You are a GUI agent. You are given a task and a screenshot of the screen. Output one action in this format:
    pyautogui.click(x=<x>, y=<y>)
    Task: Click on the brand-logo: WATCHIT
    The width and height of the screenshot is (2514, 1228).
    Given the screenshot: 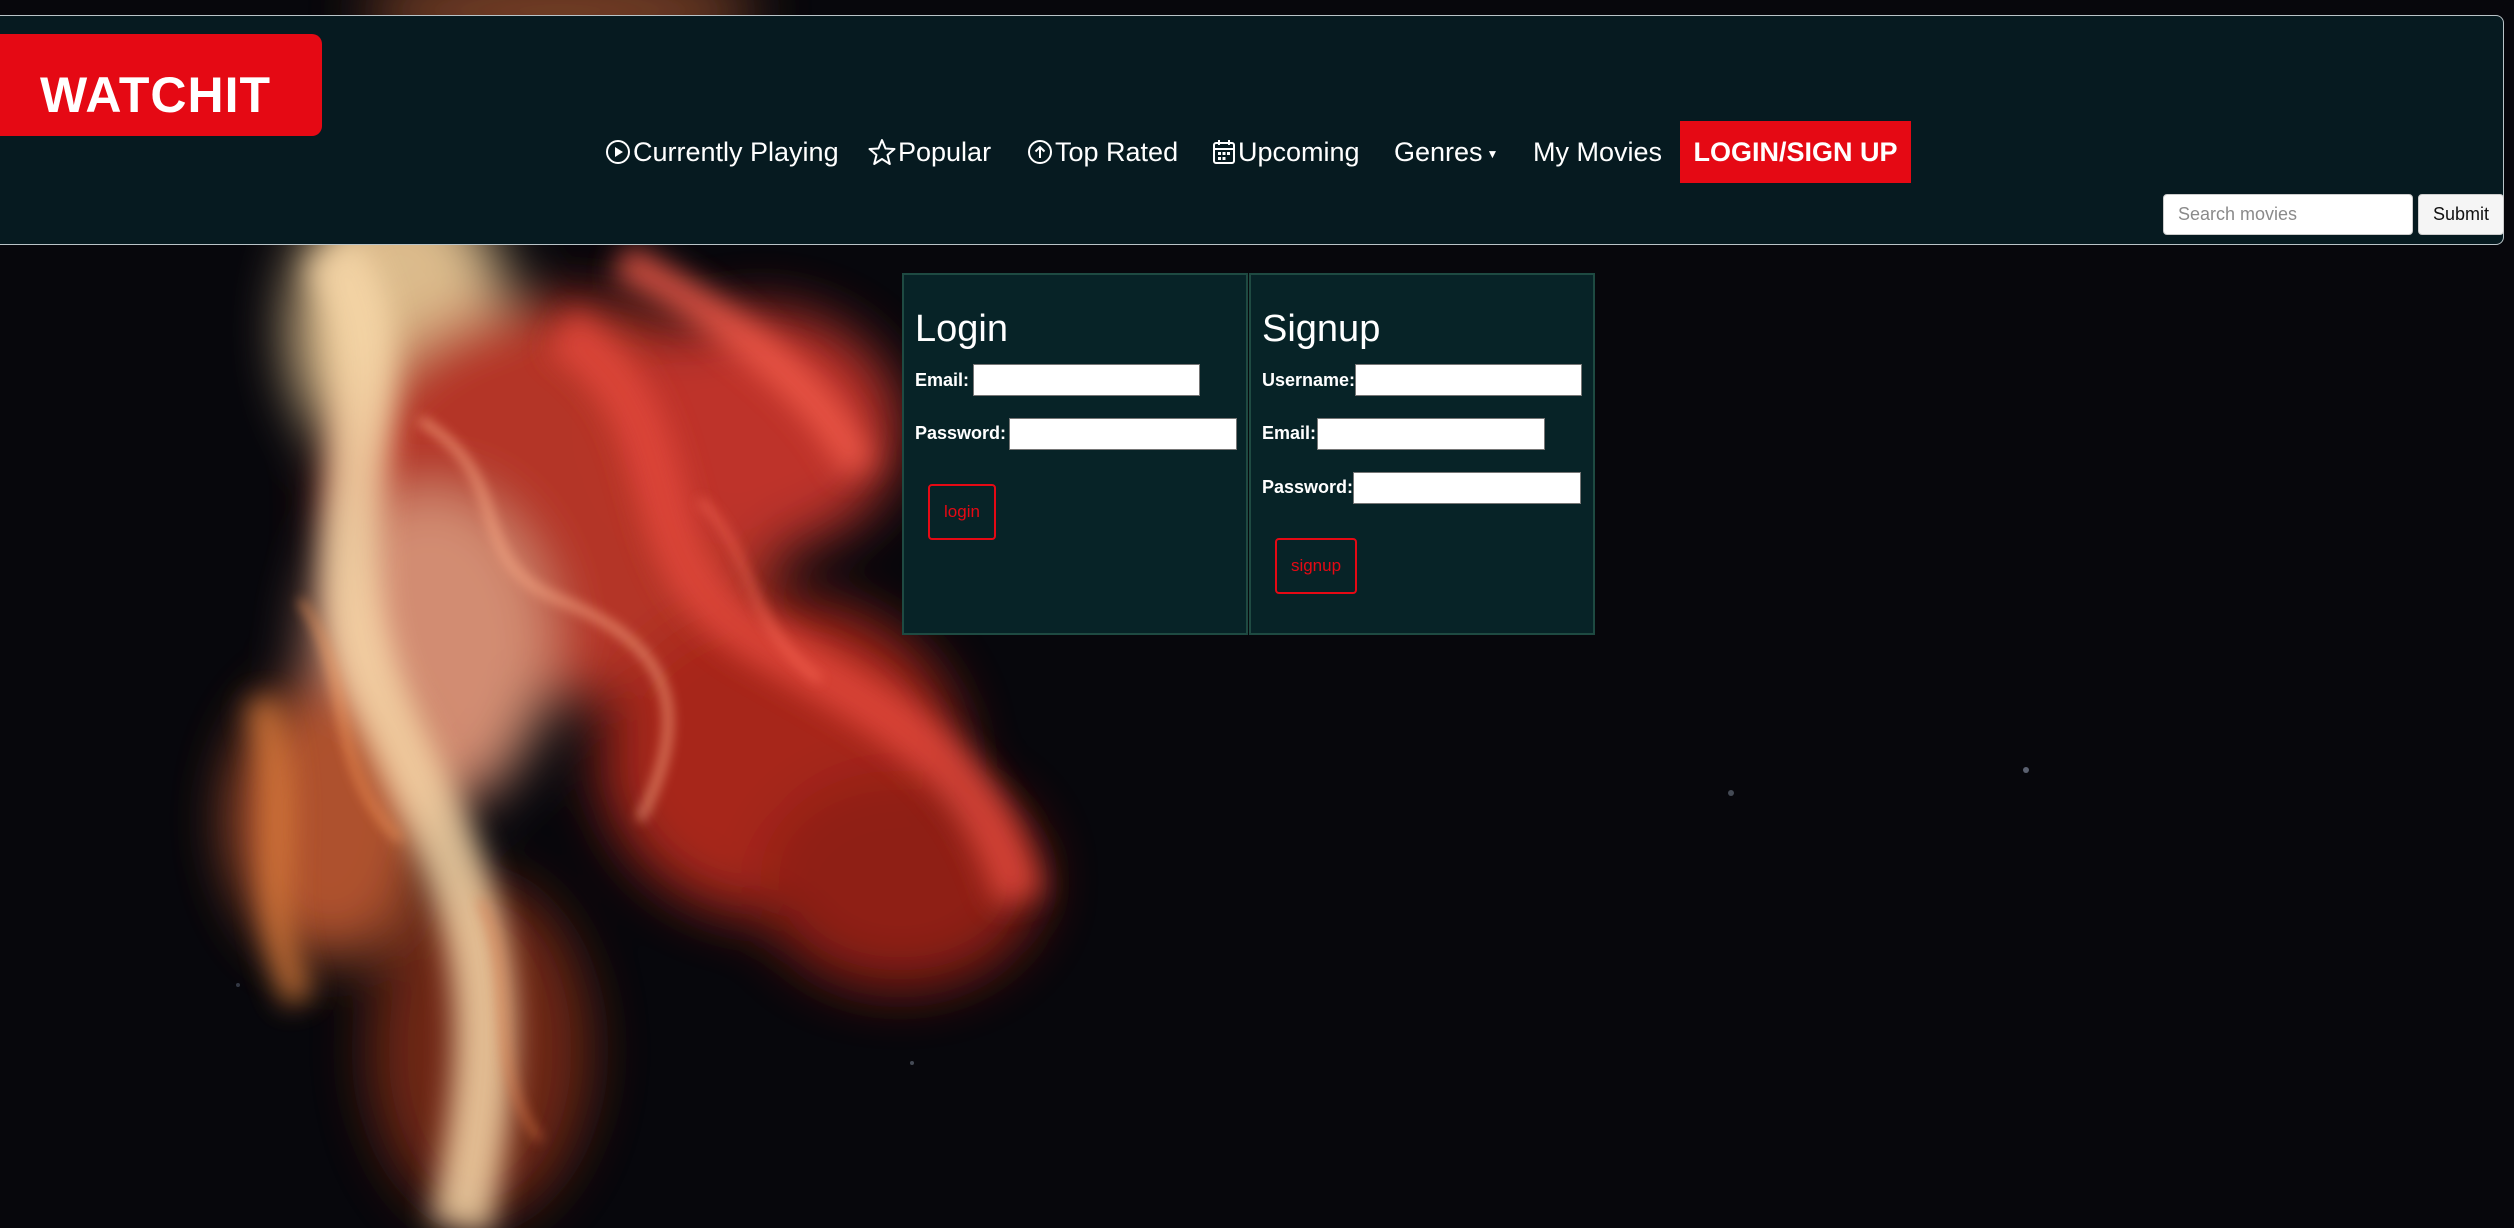 What is the action you would take?
    pyautogui.click(x=161, y=85)
    